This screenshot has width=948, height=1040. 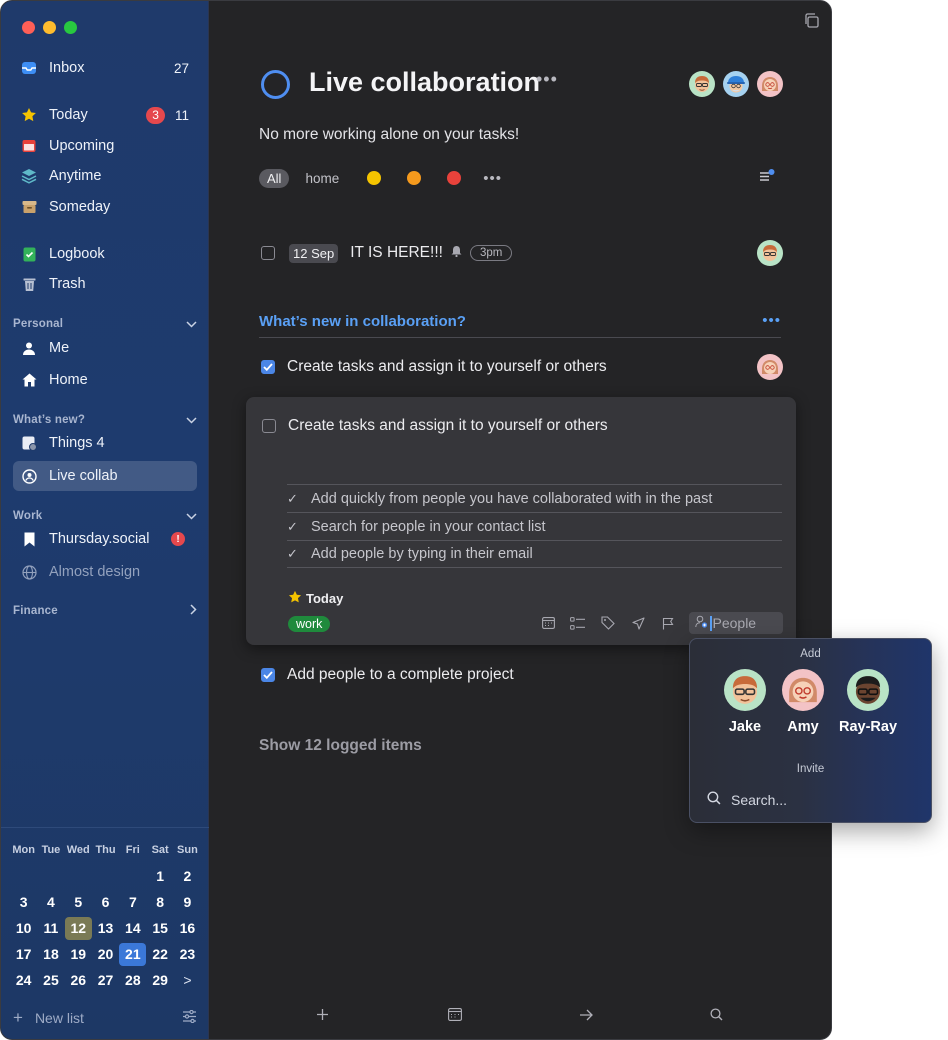 What do you see at coordinates (105, 207) in the screenshot?
I see `sidebar-item-someday: Someday` at bounding box center [105, 207].